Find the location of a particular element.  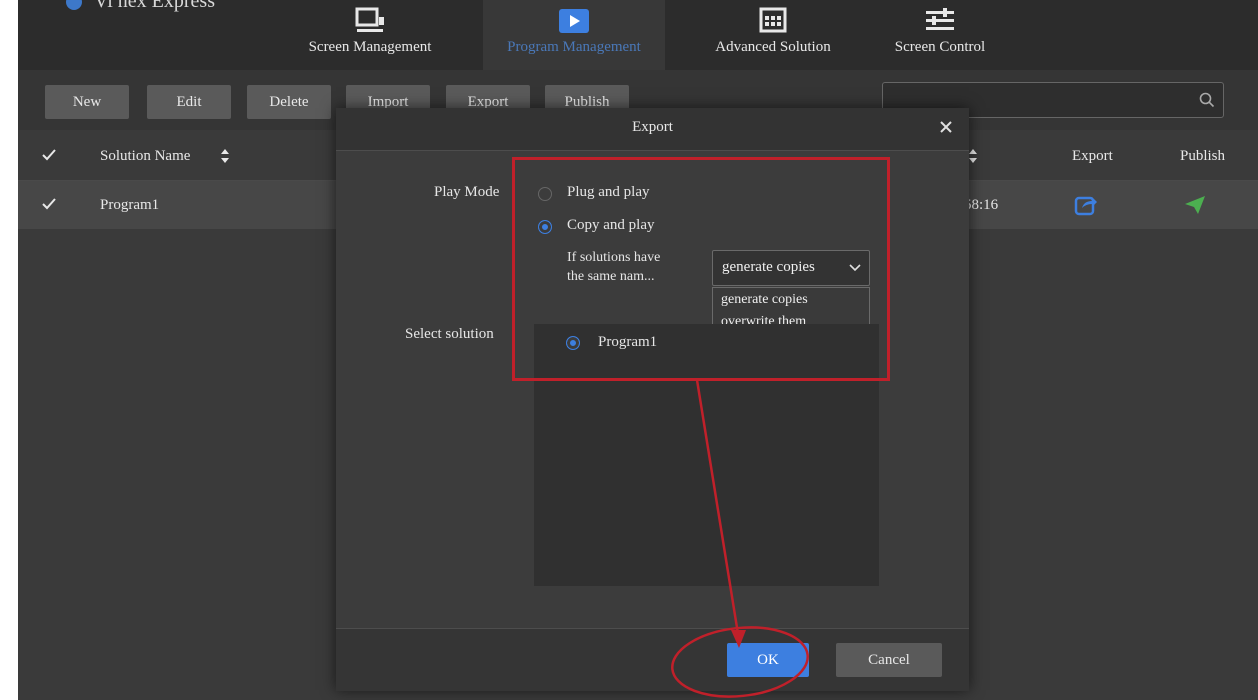

search-icon is located at coordinates (1207, 100).